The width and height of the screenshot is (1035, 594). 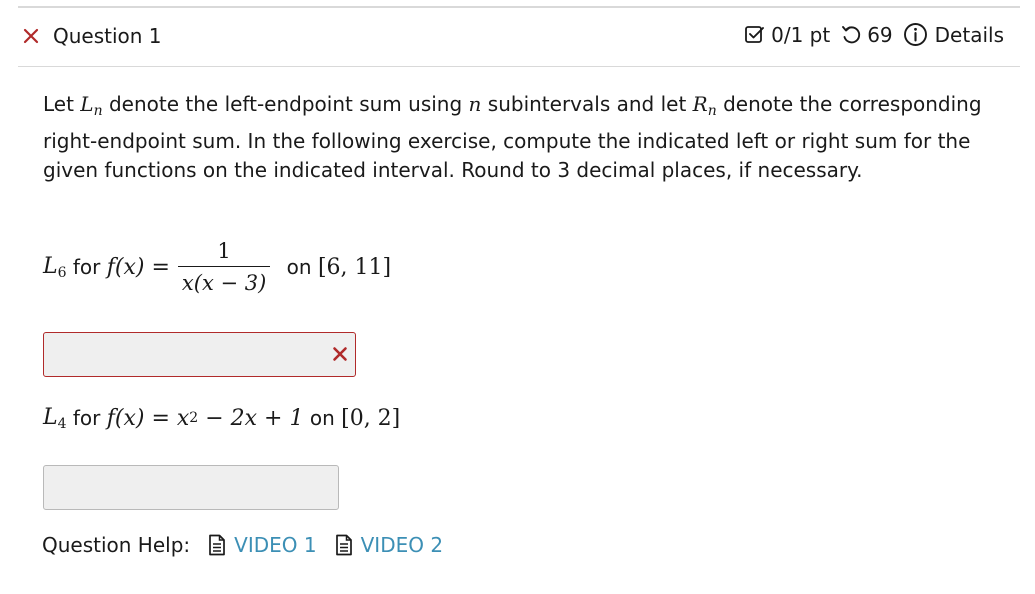 I want to click on part1-for-text: for, so click(x=86, y=267).